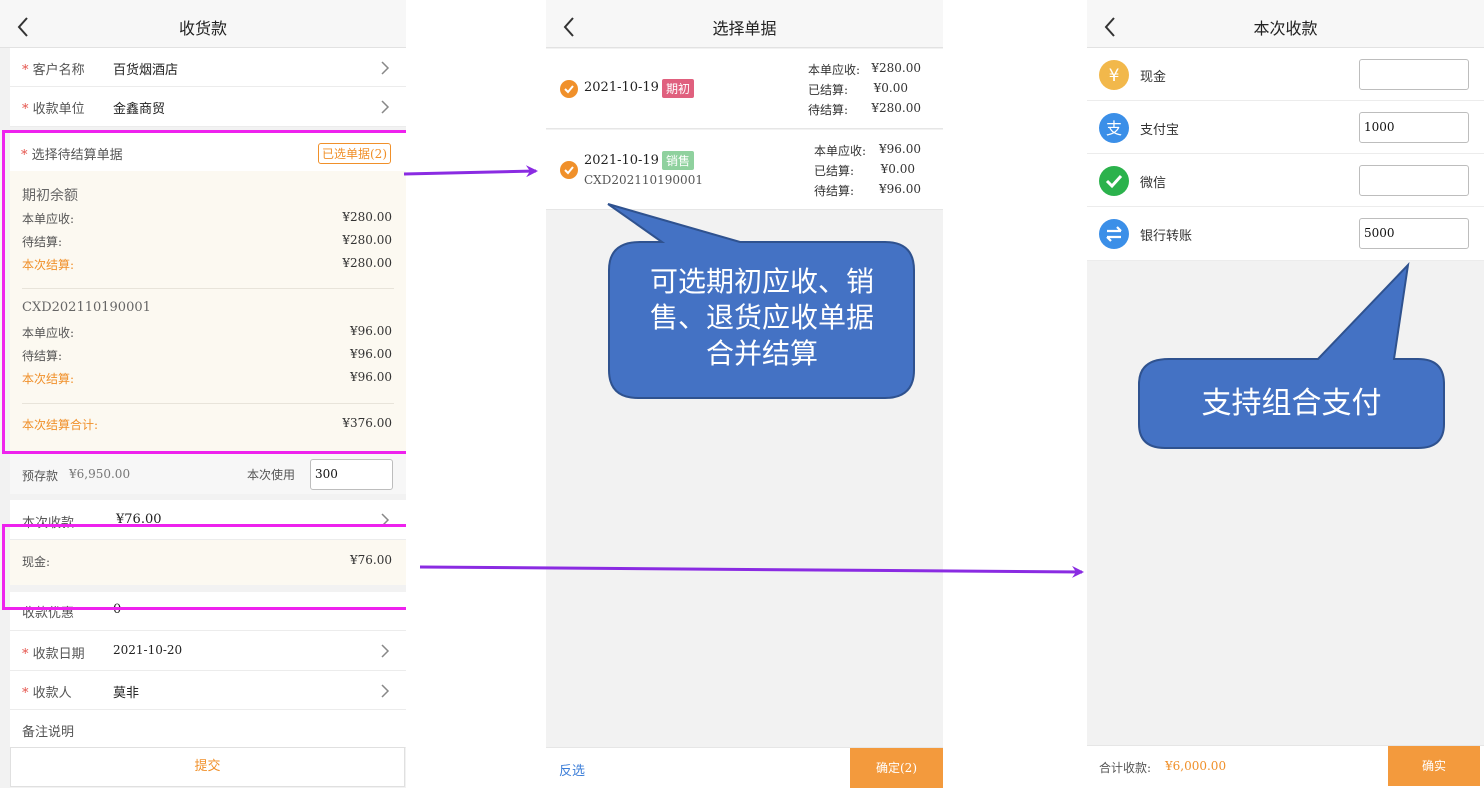 The width and height of the screenshot is (1484, 788). Describe the element at coordinates (1291, 403) in the screenshot. I see `callout-combined-text: 支持组合支付` at that location.